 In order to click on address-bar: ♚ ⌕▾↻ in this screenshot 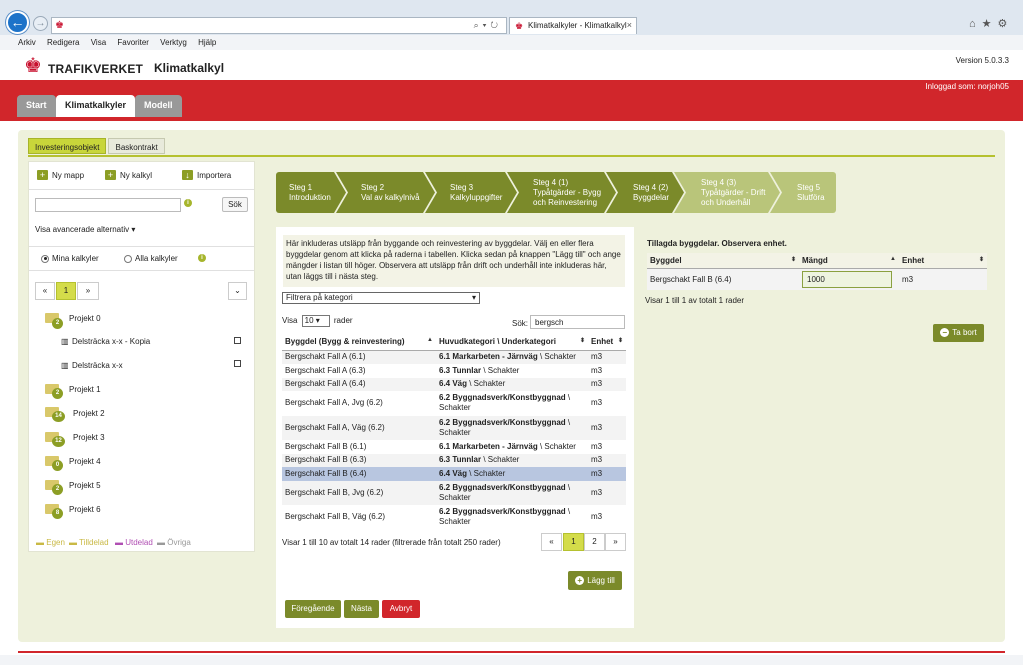, I will do `click(279, 25)`.